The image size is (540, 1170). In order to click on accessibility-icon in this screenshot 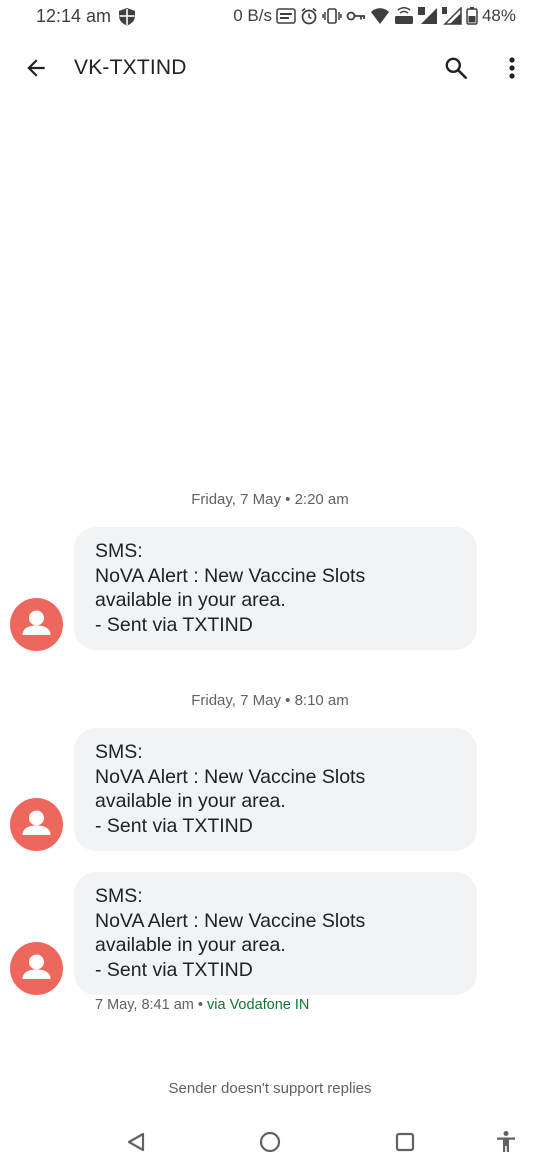, I will do `click(506, 1141)`.